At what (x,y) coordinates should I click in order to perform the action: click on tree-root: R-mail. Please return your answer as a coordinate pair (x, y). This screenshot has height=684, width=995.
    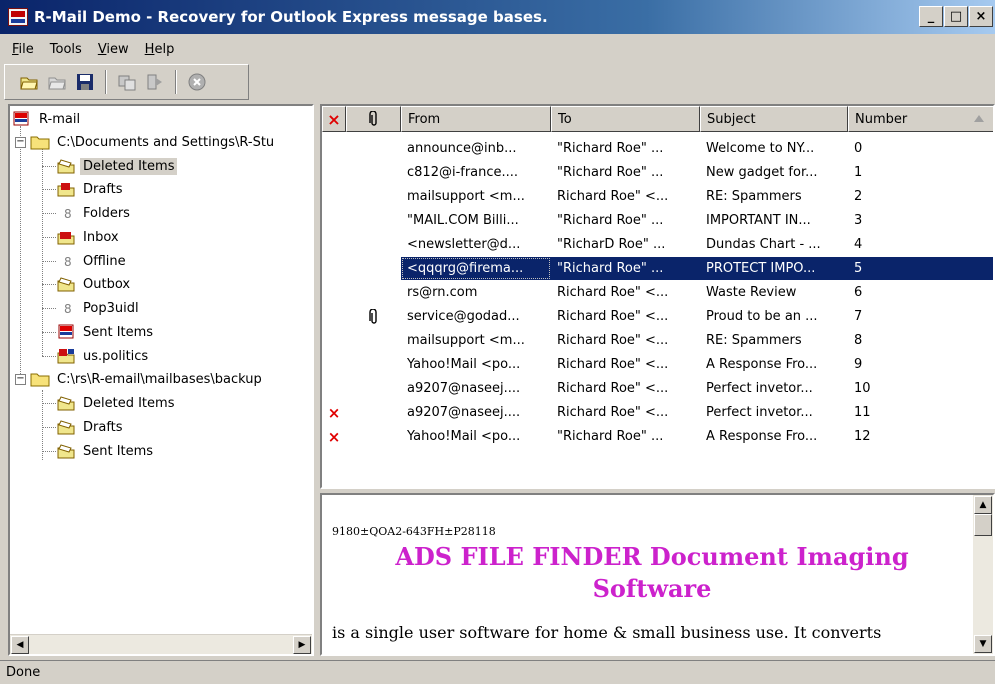
    Looking at the image, I should click on (47, 119).